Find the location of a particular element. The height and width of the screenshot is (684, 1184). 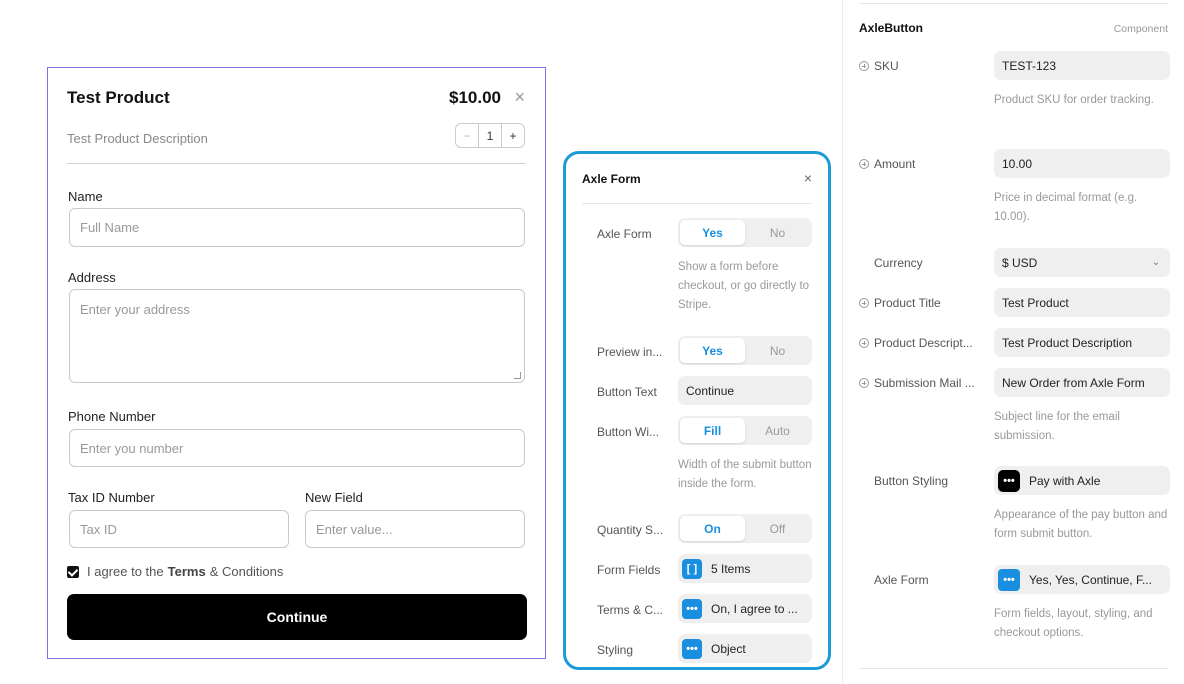

button-width-fill: Fill is located at coordinates (712, 430).